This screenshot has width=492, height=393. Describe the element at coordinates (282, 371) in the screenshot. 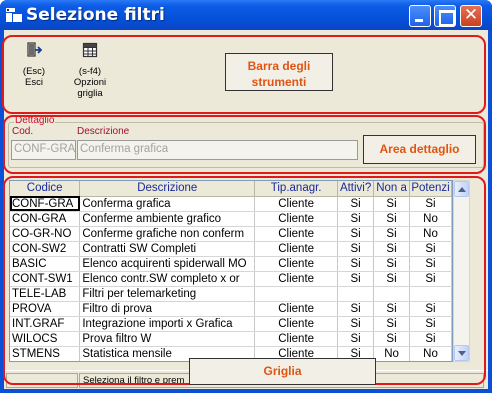

I see `grid-annotation: Griglia` at that location.